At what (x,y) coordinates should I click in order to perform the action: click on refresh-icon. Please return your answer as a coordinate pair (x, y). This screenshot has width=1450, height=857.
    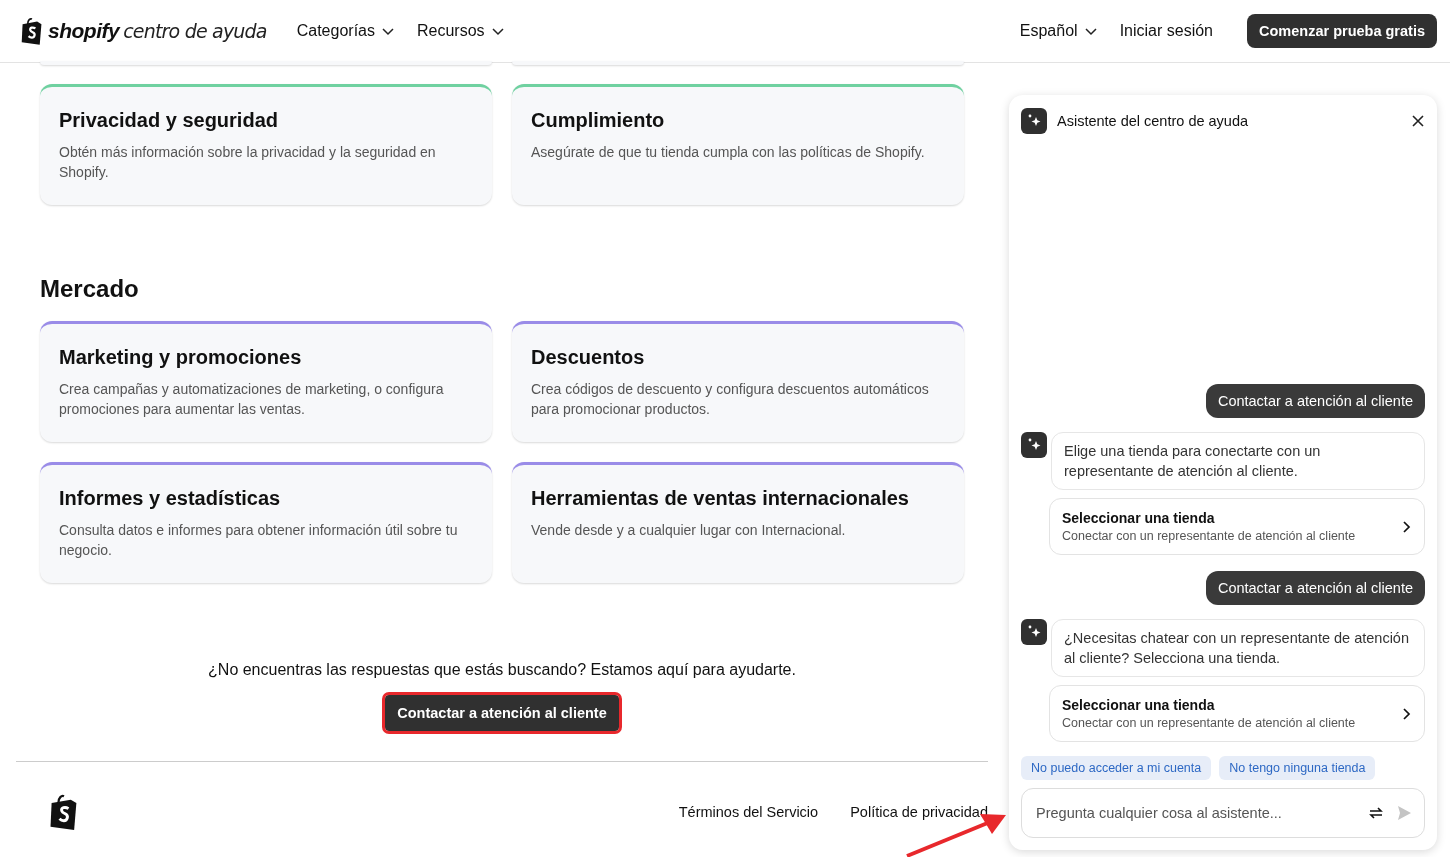
    Looking at the image, I should click on (1376, 813).